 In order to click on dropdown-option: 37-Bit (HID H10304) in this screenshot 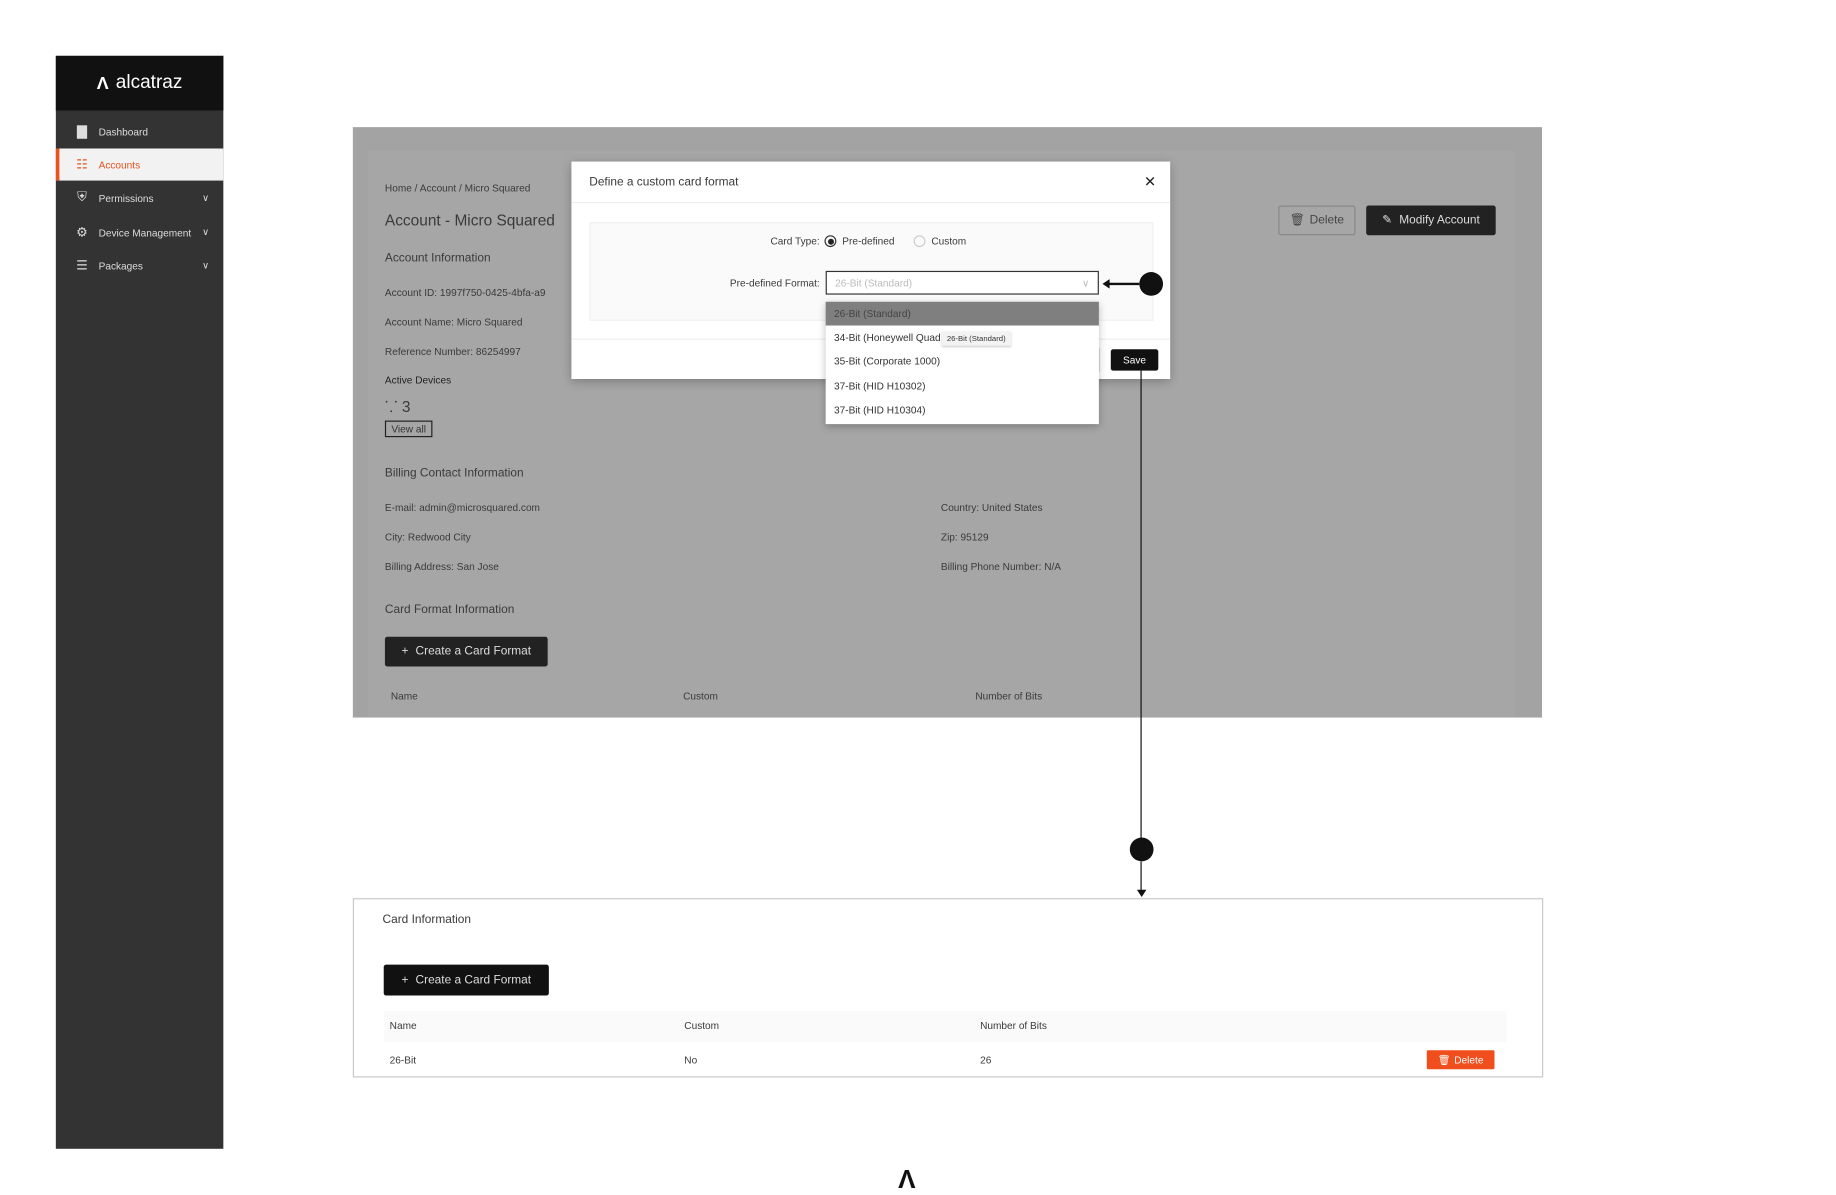, I will do `click(962, 410)`.